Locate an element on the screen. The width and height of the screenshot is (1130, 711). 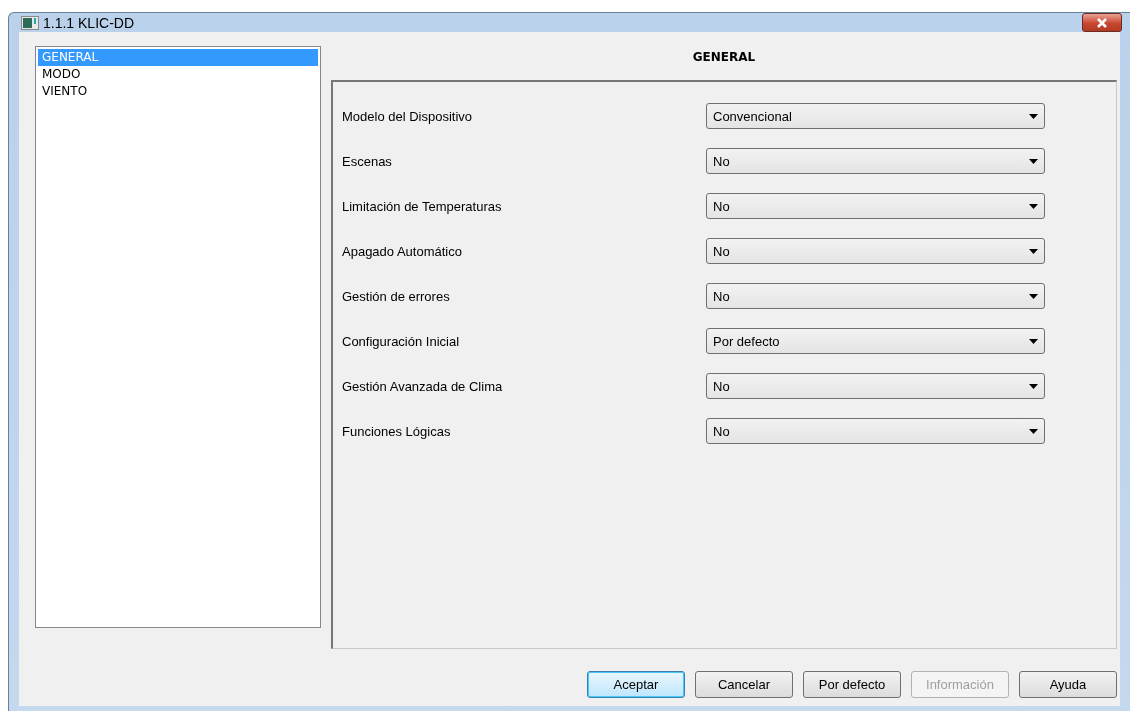
field-label: Escenas is located at coordinates (367, 161).